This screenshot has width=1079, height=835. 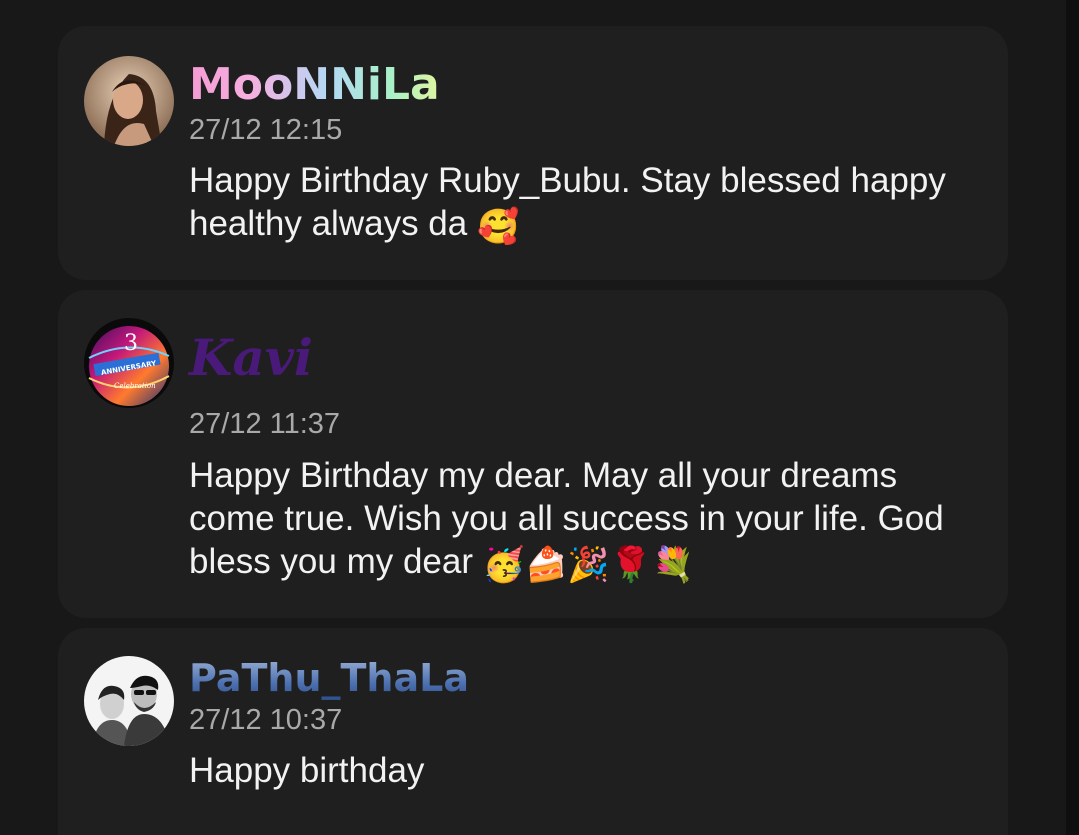 I want to click on username: MooNNiLa, so click(x=314, y=84).